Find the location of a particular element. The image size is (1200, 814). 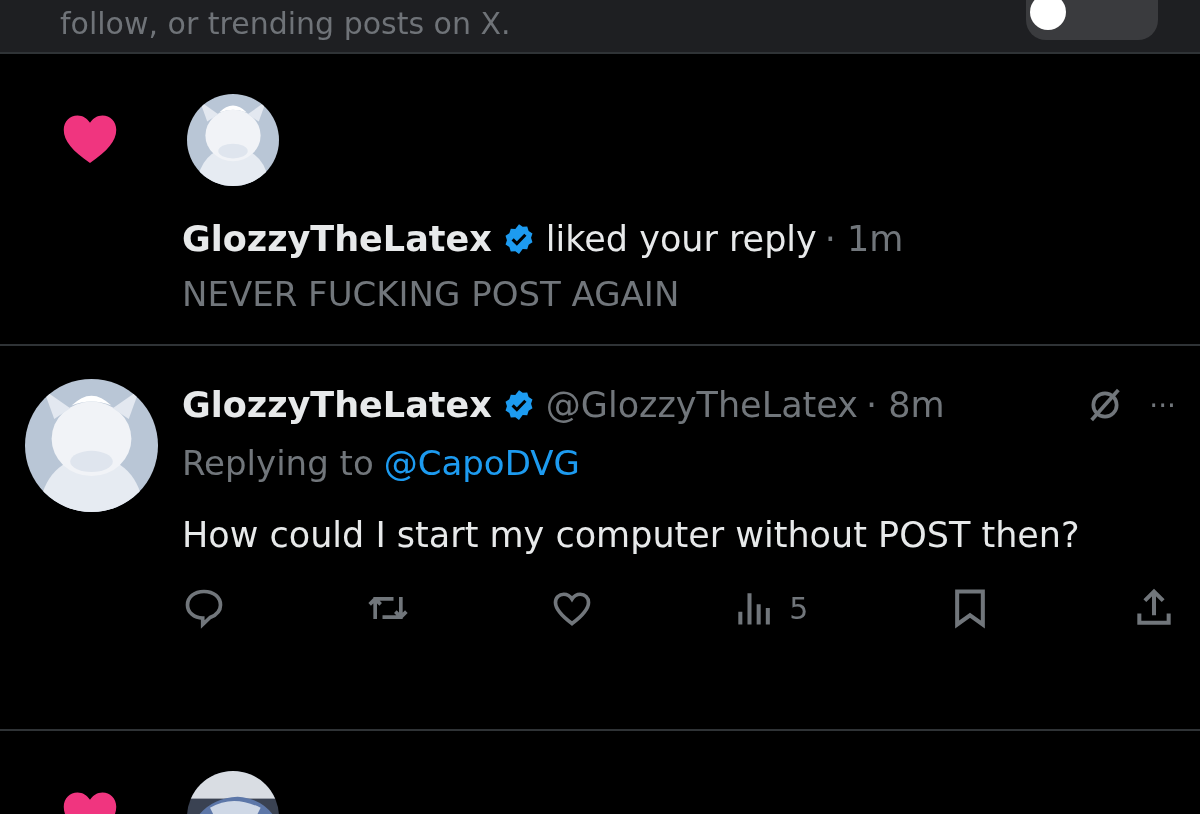

user-handle: @GlozzyTheLatex is located at coordinates (701, 405).